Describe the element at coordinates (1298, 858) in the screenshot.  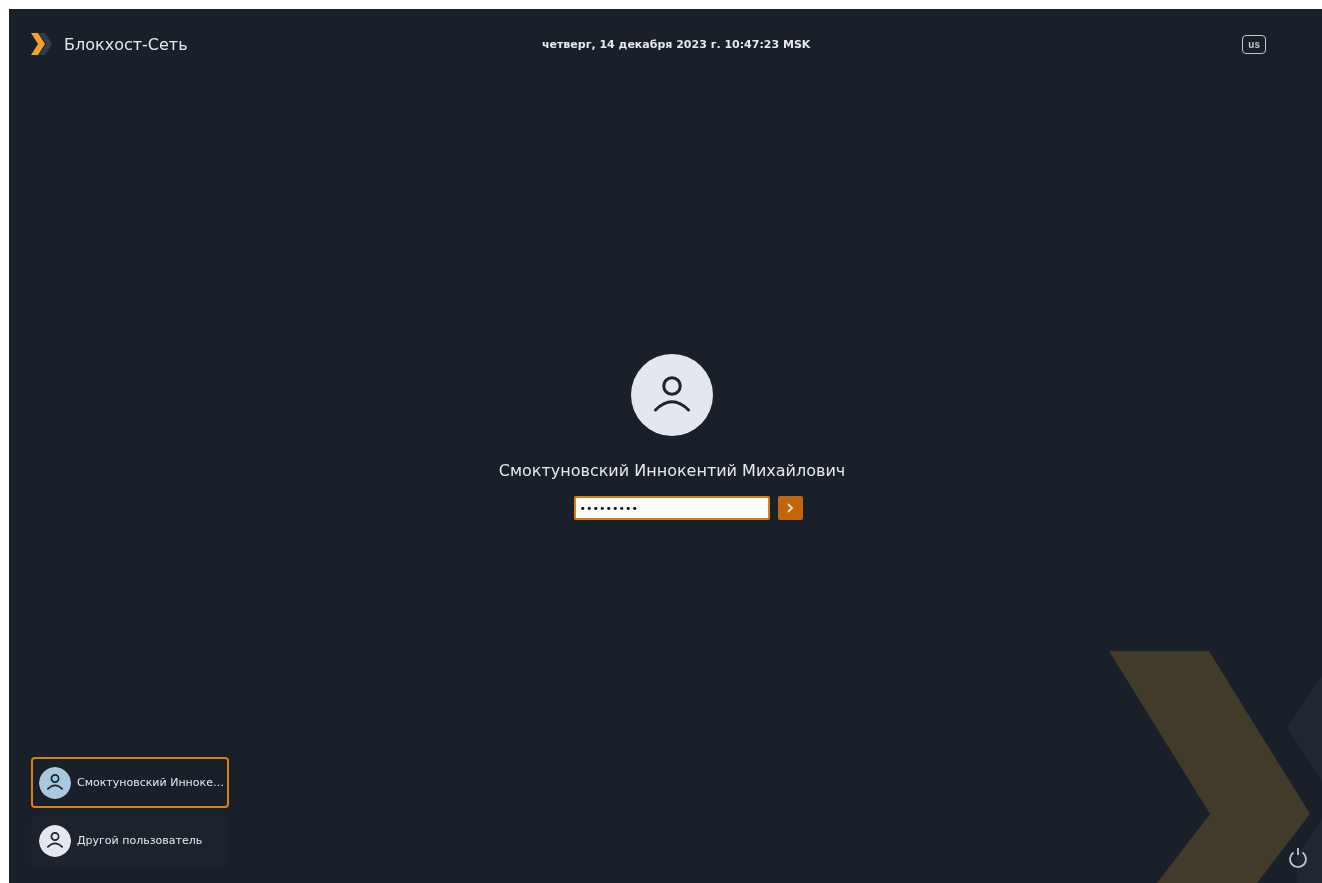
I see `power-icon` at that location.